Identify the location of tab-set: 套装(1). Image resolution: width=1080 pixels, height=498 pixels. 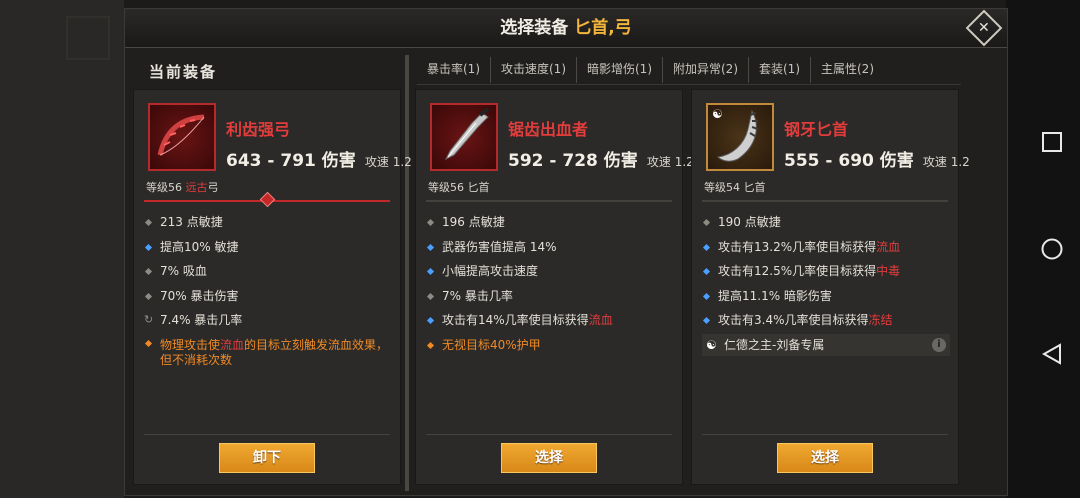
(780, 70).